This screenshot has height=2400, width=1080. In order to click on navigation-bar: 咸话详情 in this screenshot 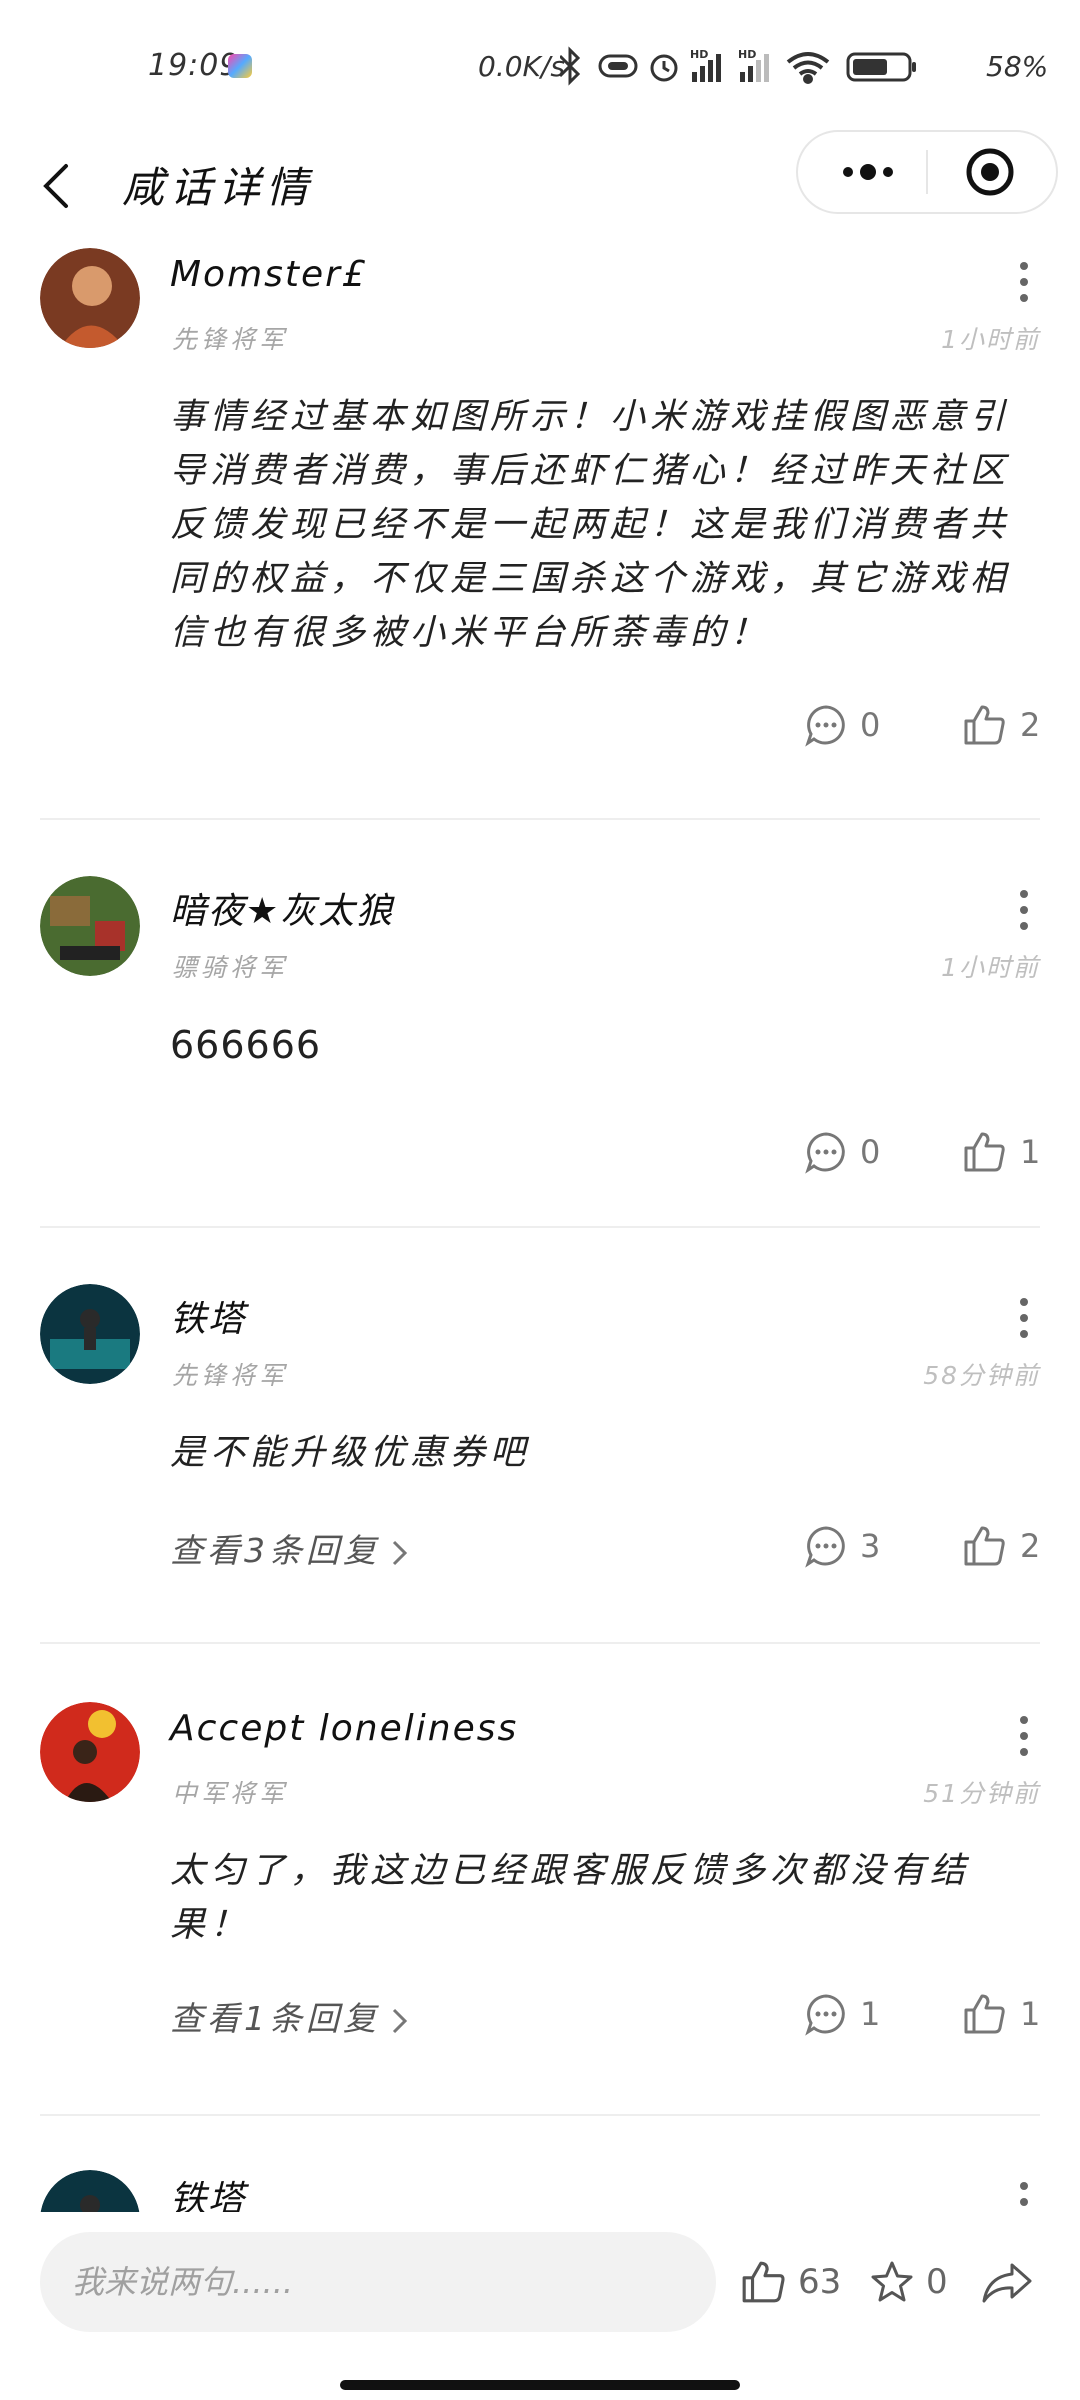, I will do `click(540, 185)`.